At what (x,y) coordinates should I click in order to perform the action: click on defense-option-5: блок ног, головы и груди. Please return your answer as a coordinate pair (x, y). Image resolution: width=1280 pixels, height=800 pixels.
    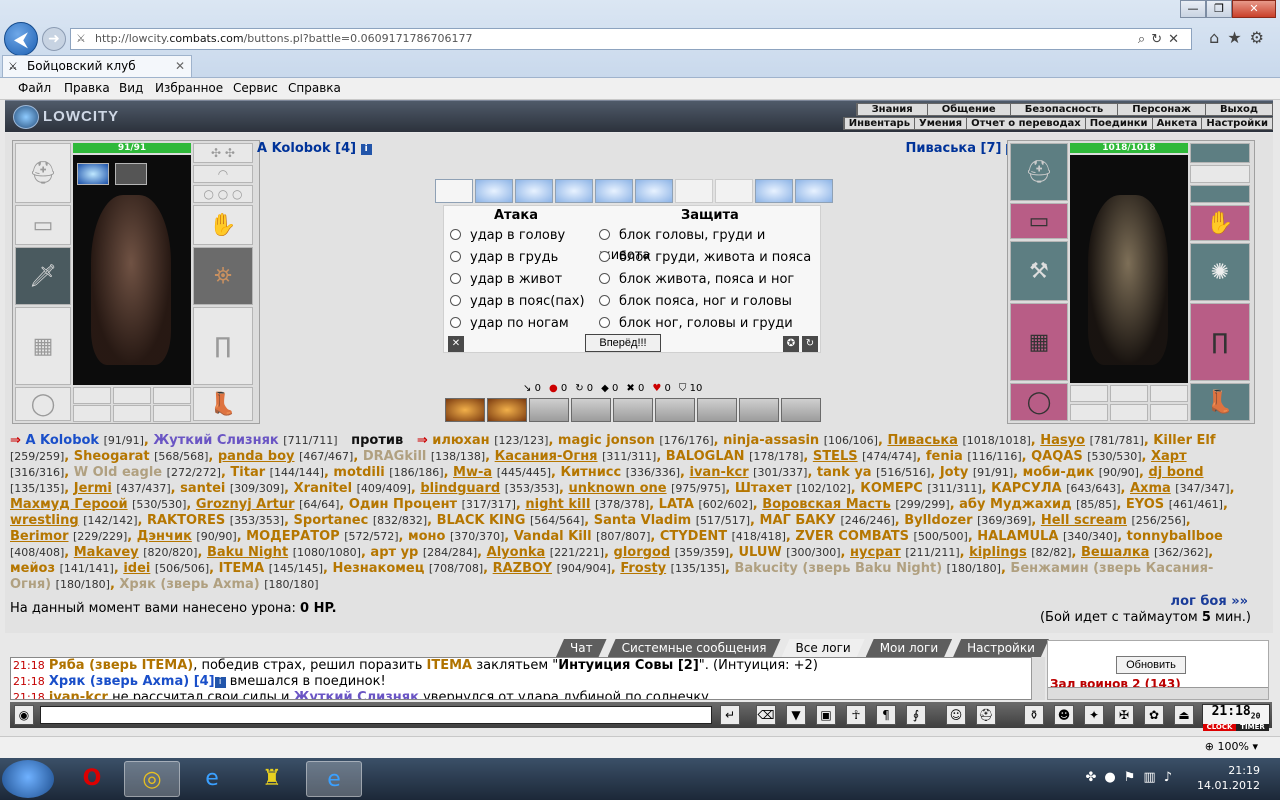
    Looking at the image, I should click on (696, 324).